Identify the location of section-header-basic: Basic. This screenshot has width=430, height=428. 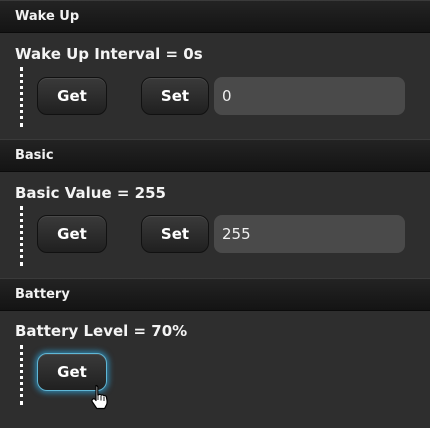
(215, 155).